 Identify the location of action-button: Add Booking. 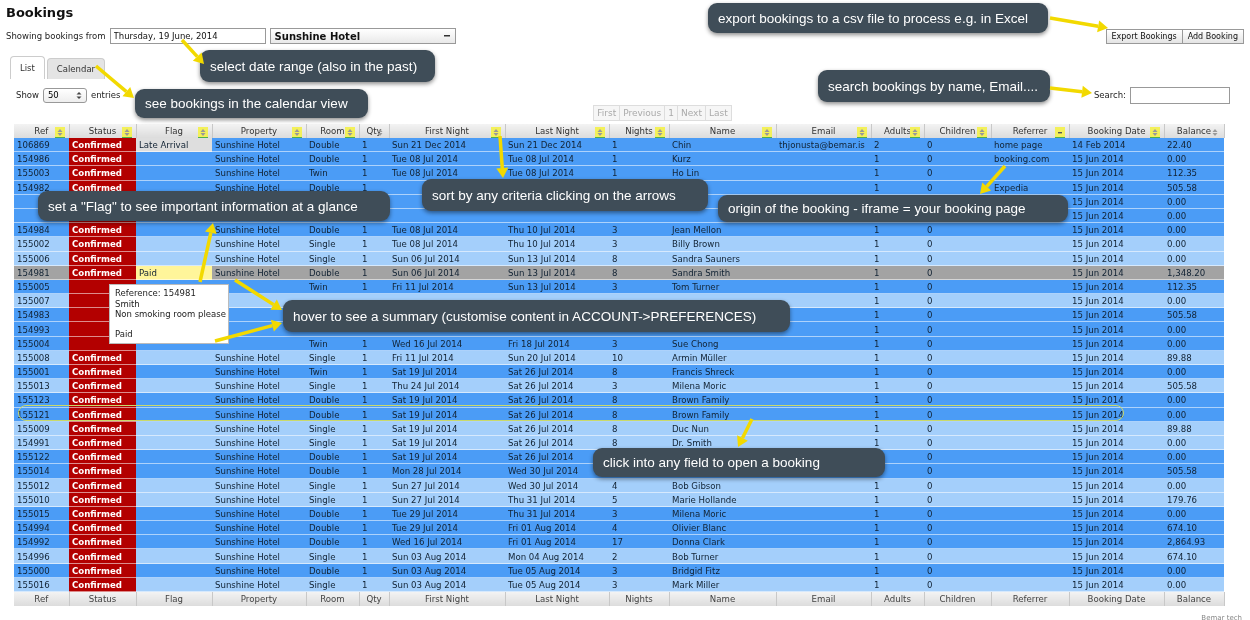
(1212, 36).